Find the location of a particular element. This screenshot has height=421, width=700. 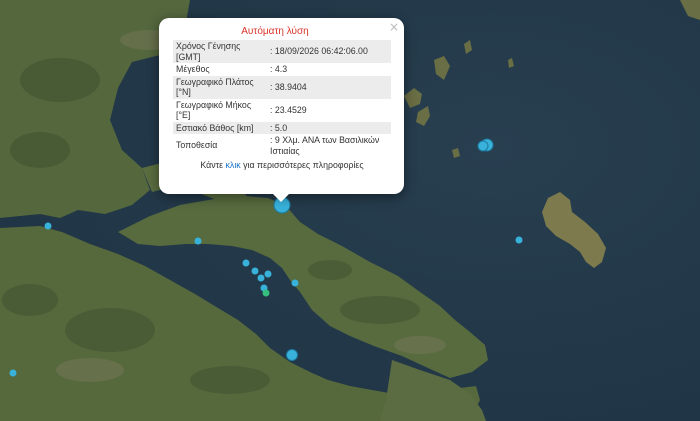

popup-pointer is located at coordinates (281, 197).